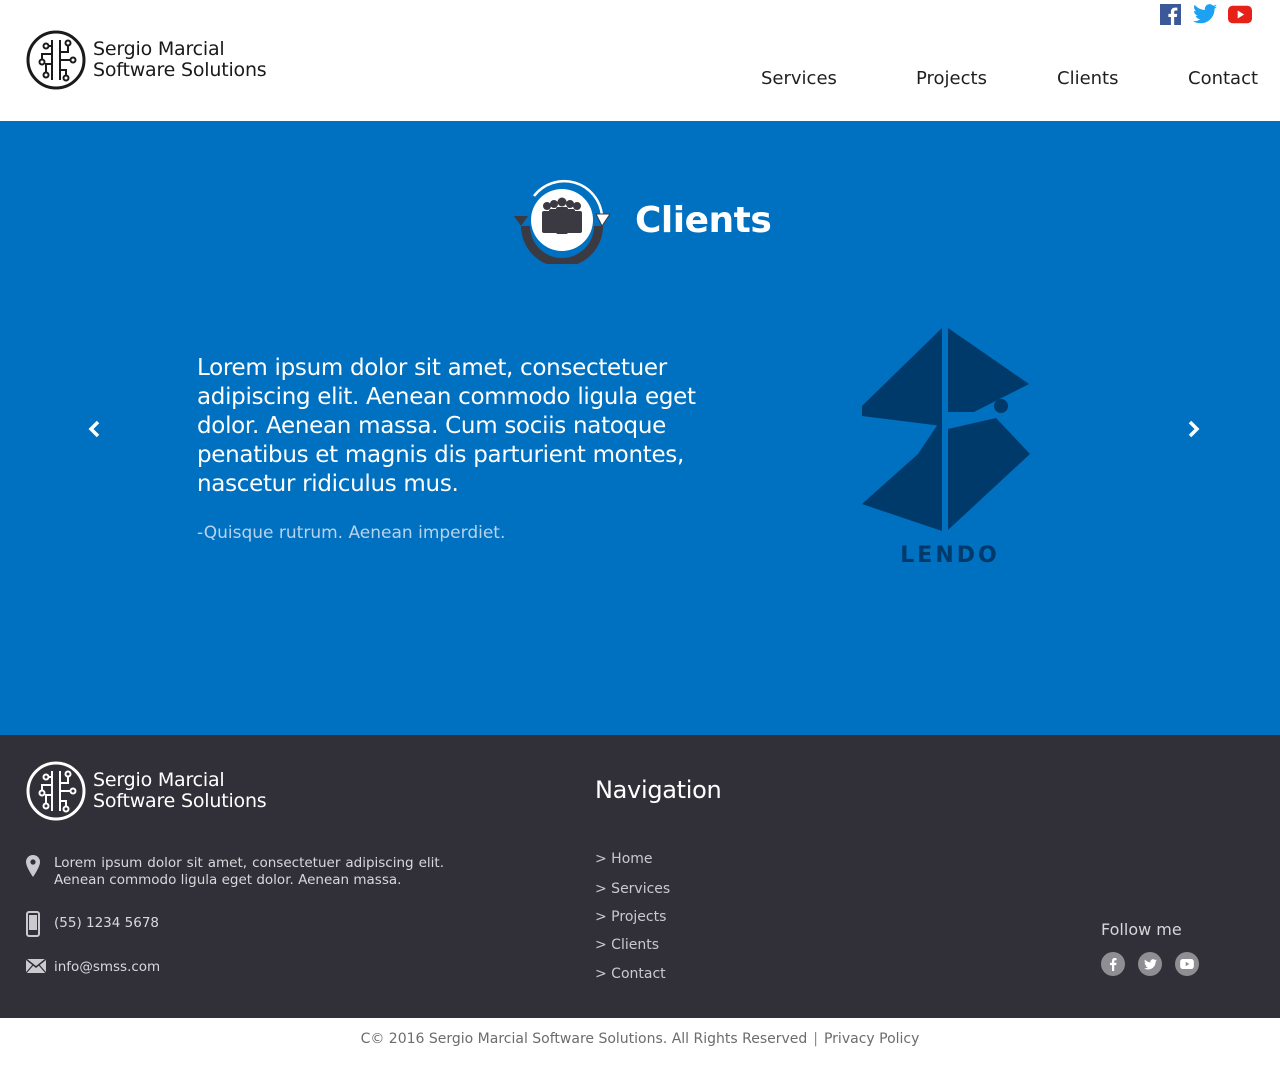  I want to click on email-link: info@smss.com, so click(249, 967).